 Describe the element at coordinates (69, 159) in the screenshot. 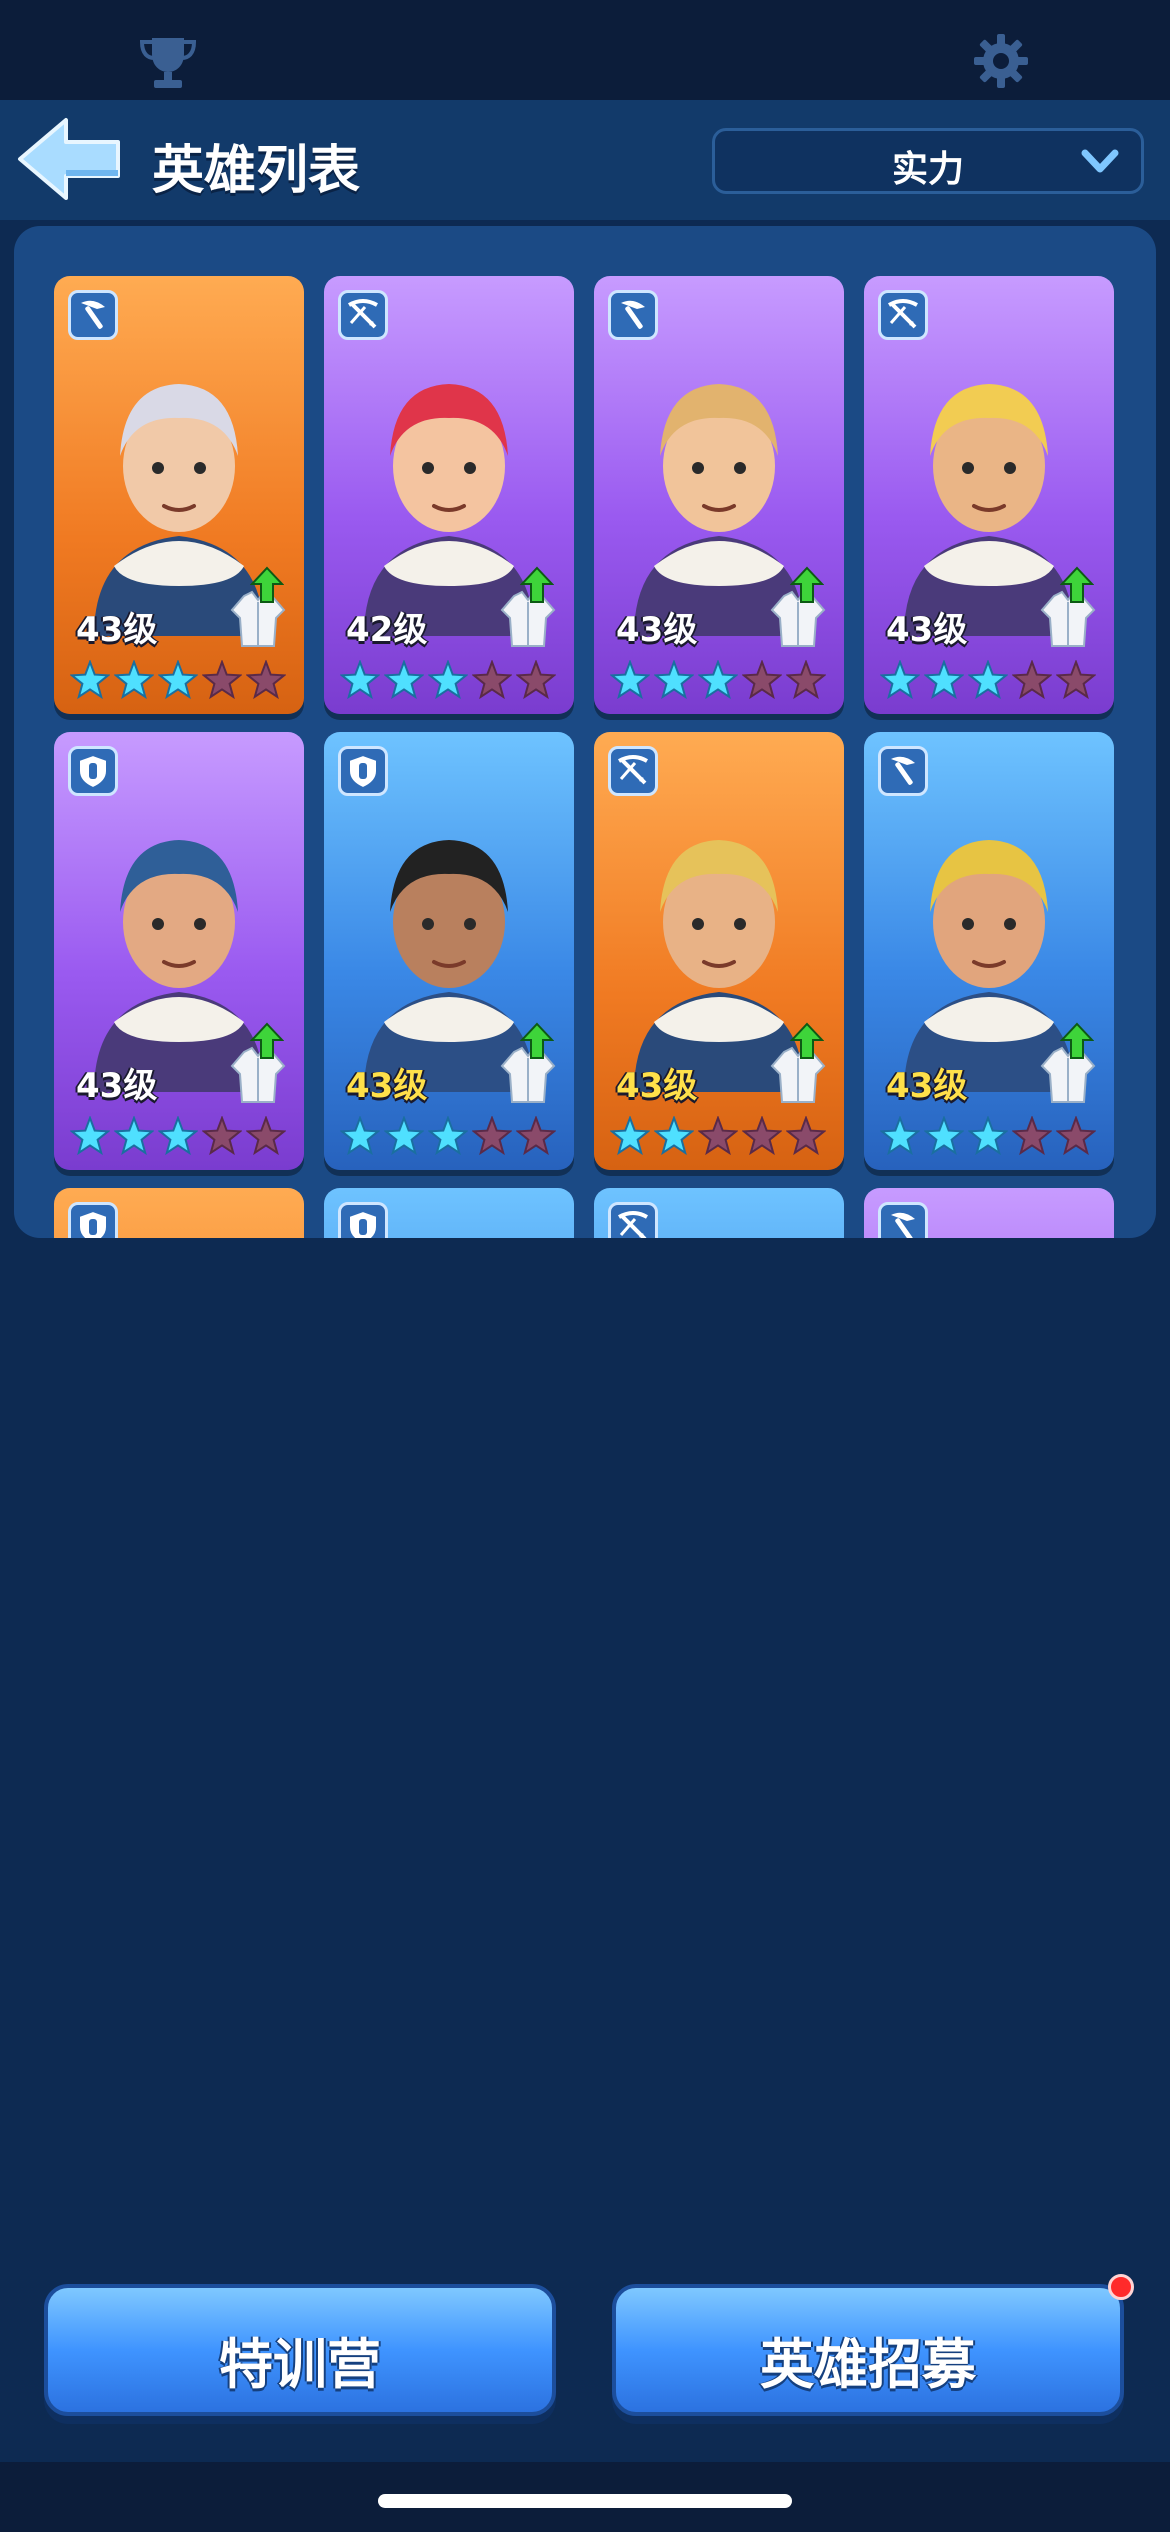

I see `back-arrow-button` at that location.